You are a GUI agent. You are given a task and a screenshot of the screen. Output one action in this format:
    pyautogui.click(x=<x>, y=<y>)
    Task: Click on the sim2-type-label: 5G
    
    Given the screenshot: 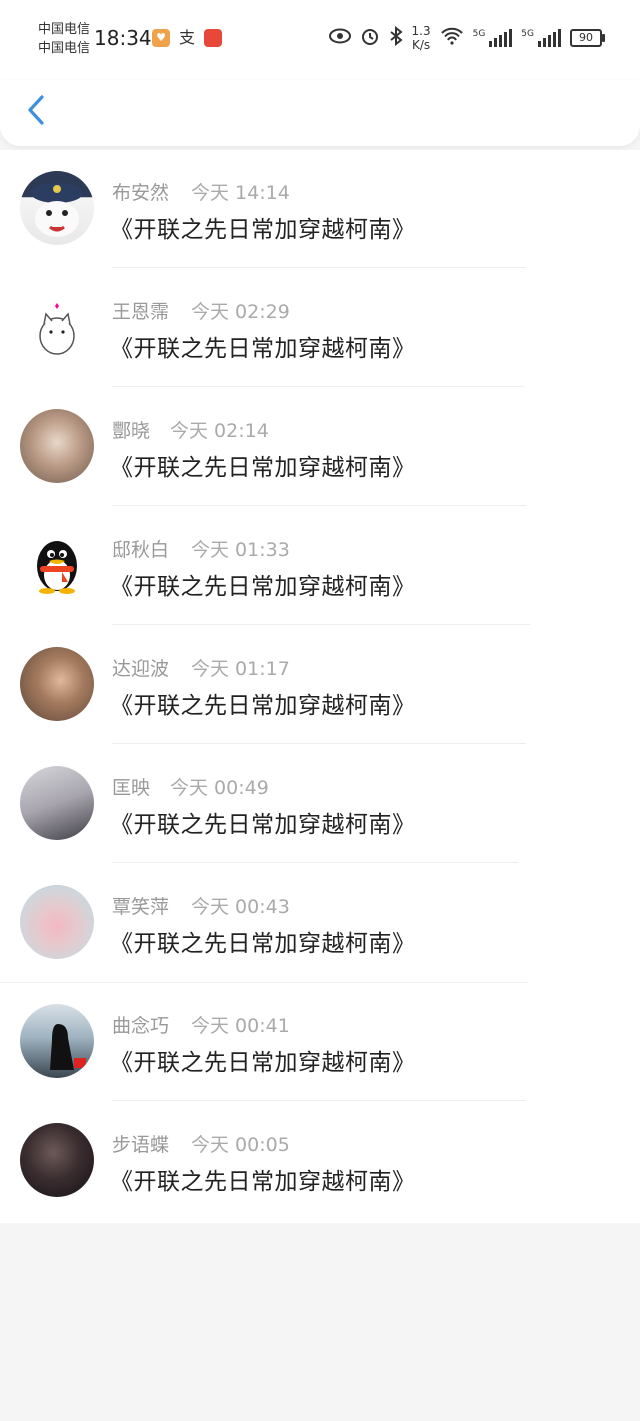 What is the action you would take?
    pyautogui.click(x=527, y=34)
    